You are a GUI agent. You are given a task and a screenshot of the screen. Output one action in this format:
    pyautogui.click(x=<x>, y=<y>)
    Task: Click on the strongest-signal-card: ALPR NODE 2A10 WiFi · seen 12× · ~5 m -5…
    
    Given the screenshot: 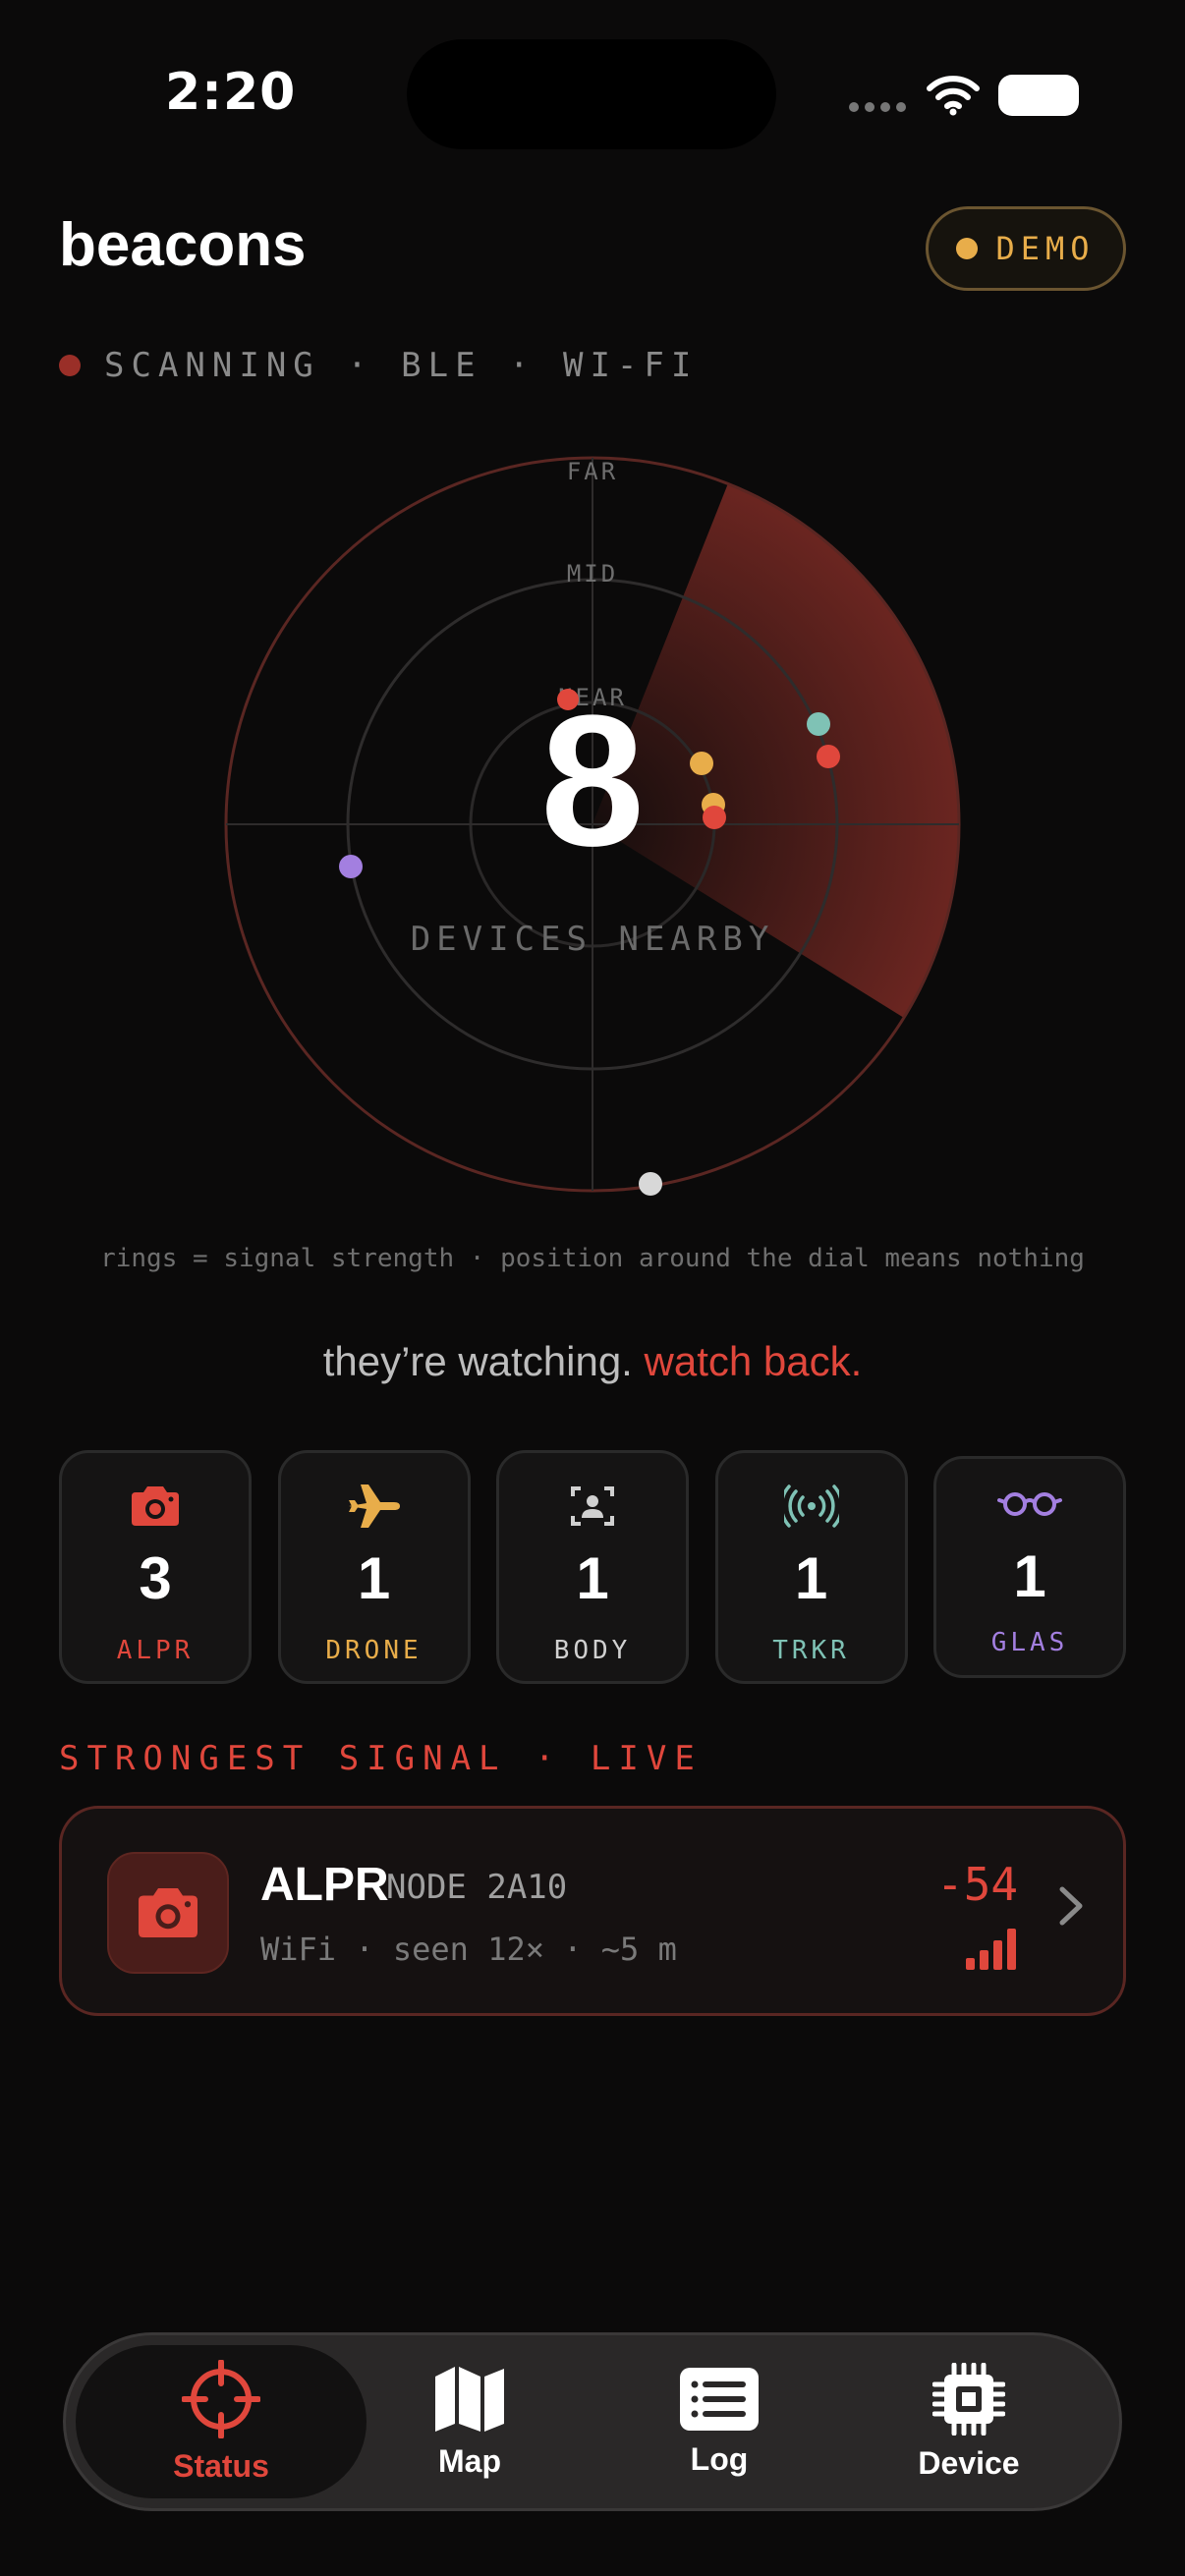 What is the action you would take?
    pyautogui.click(x=592, y=1911)
    